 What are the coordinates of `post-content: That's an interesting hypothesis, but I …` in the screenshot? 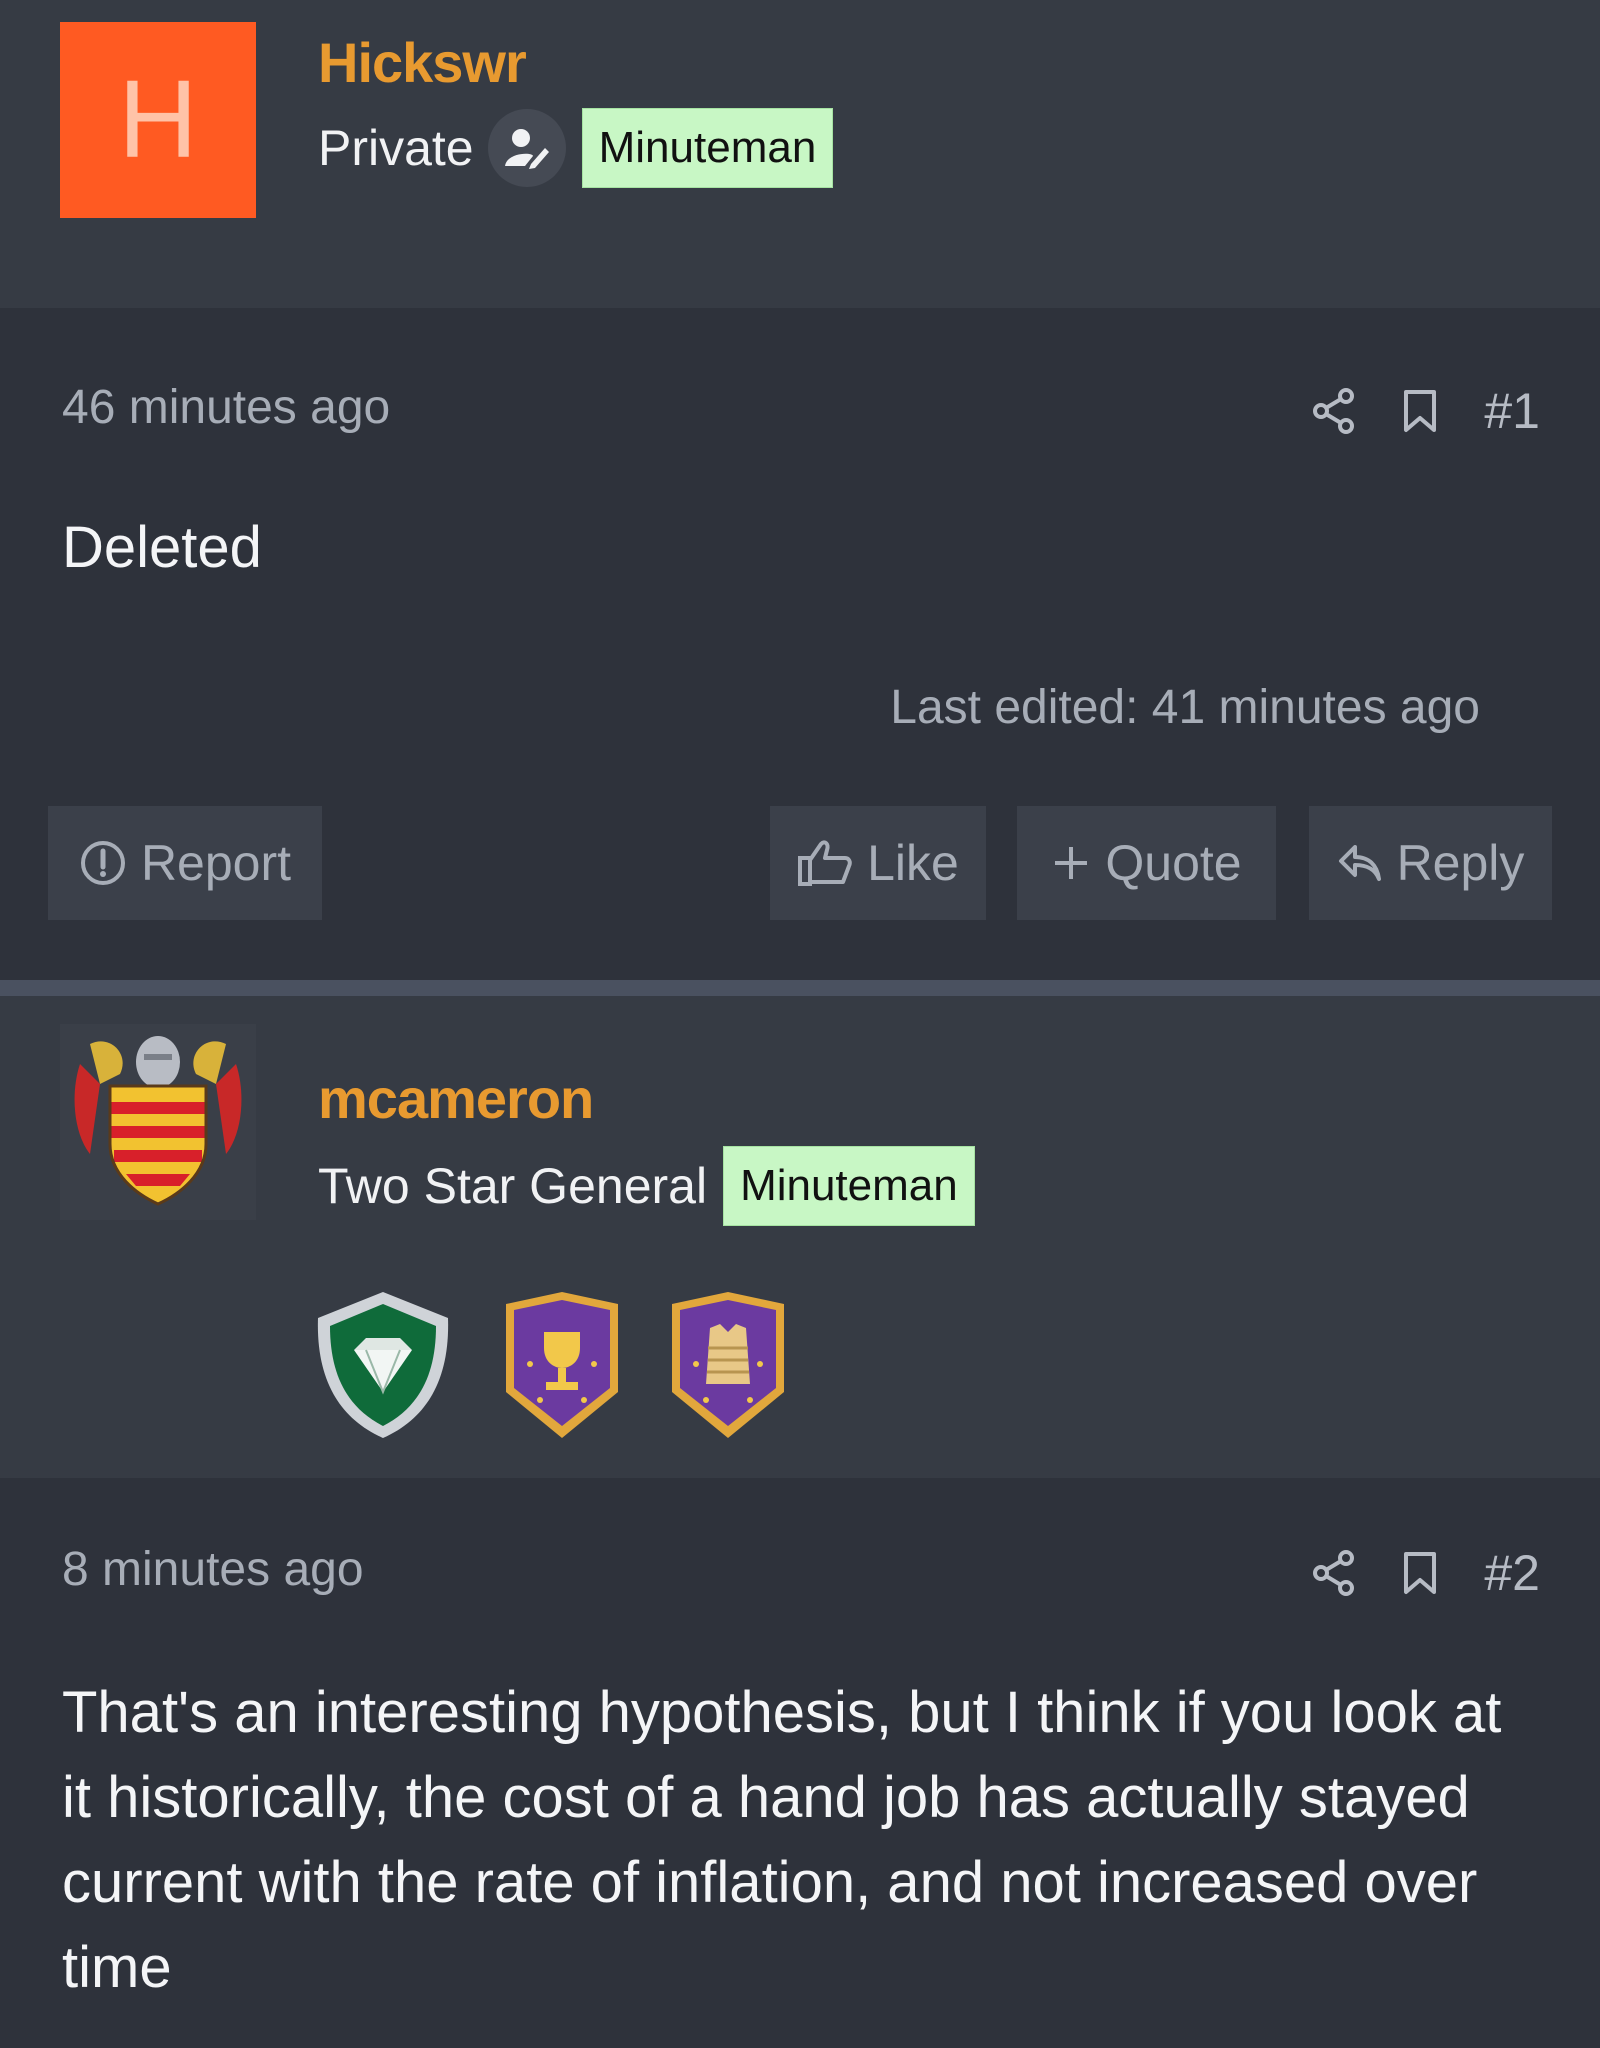 It's located at (782, 1840).